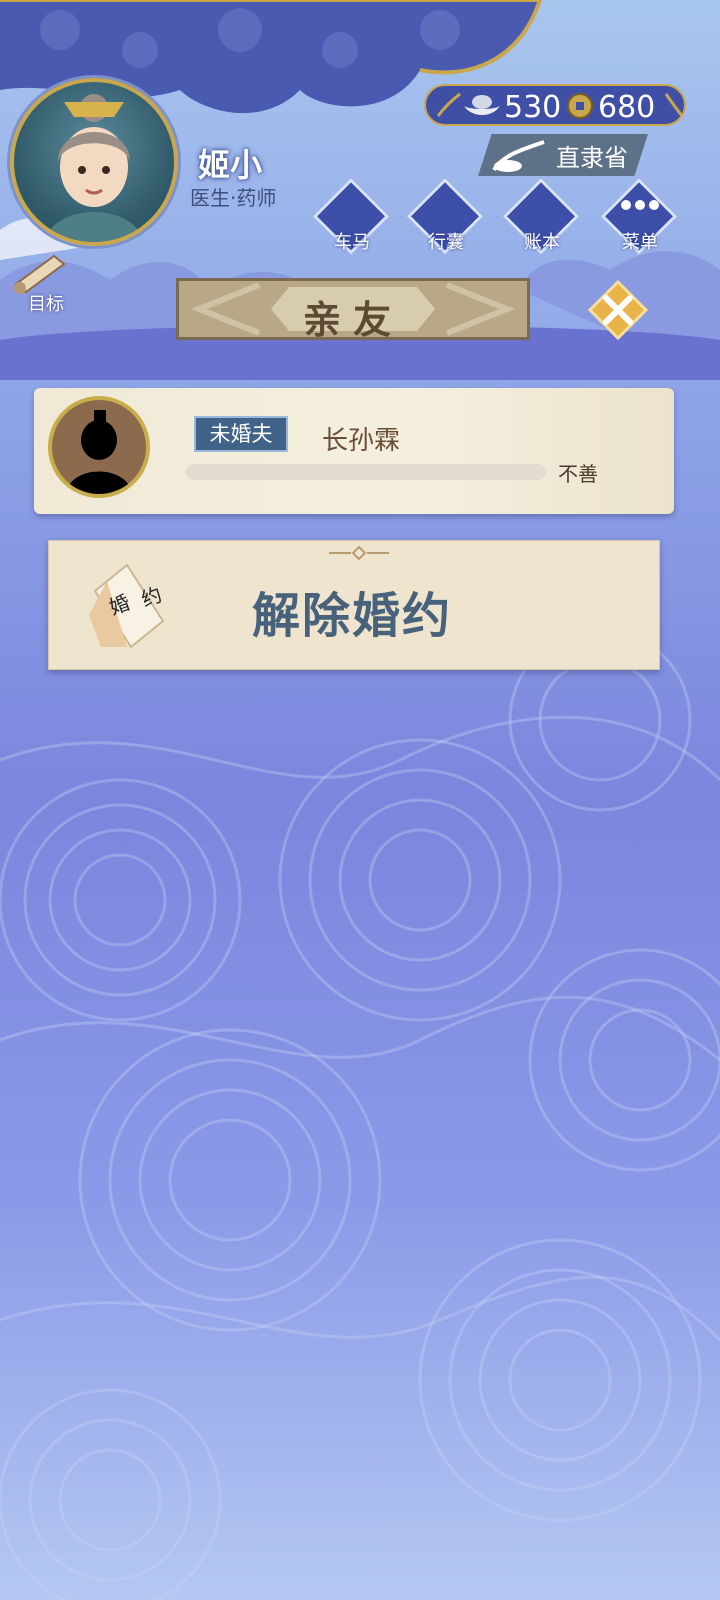 The image size is (720, 1600). I want to click on currency-bar: 530 680, so click(555, 105).